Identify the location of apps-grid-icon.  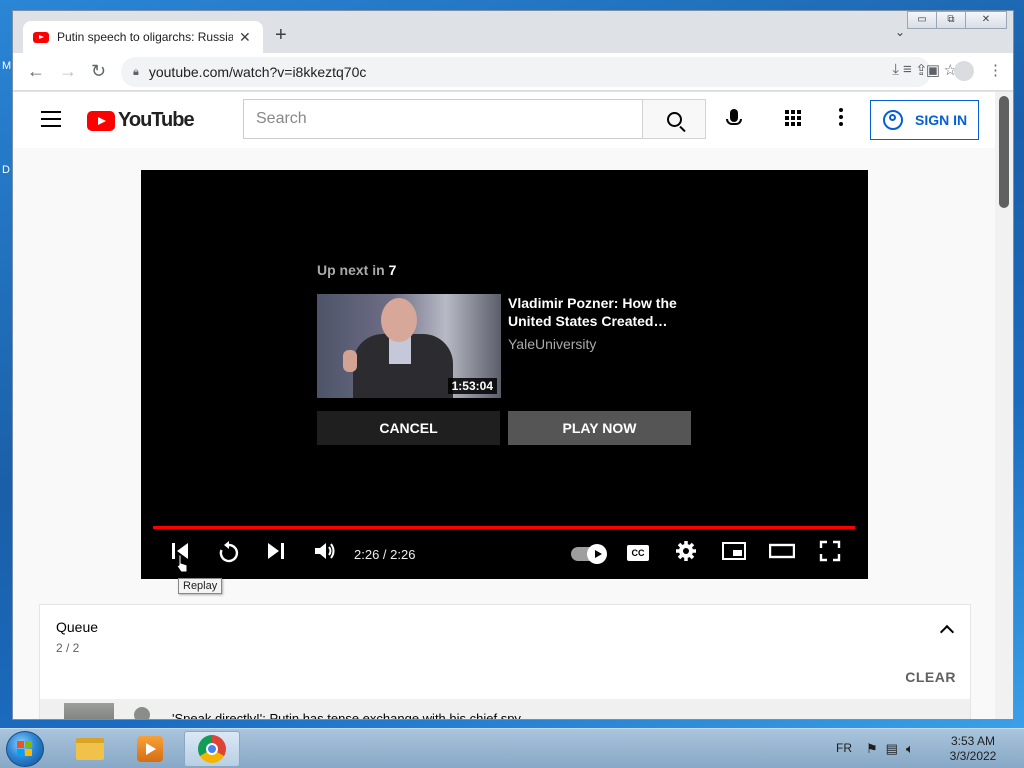
(793, 118).